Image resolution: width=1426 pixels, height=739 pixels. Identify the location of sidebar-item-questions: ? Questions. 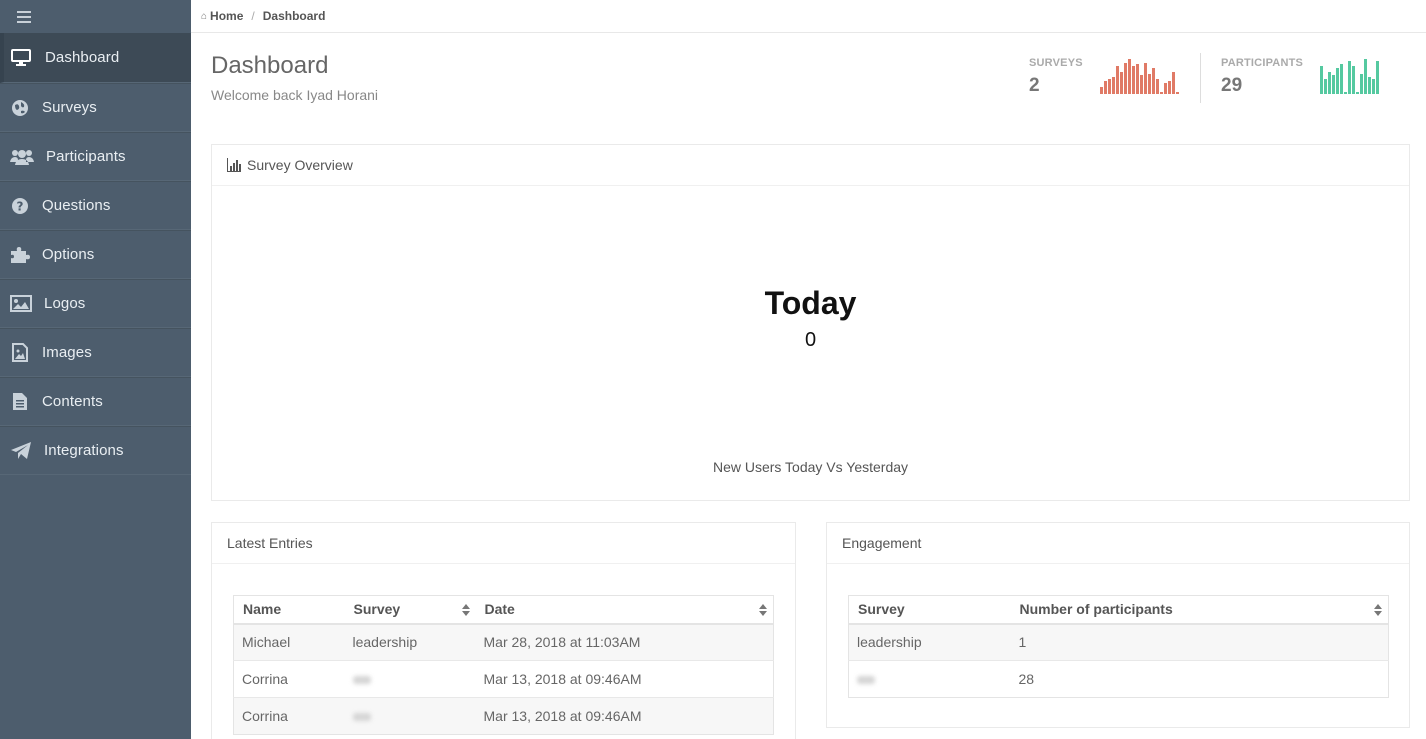
(95, 205).